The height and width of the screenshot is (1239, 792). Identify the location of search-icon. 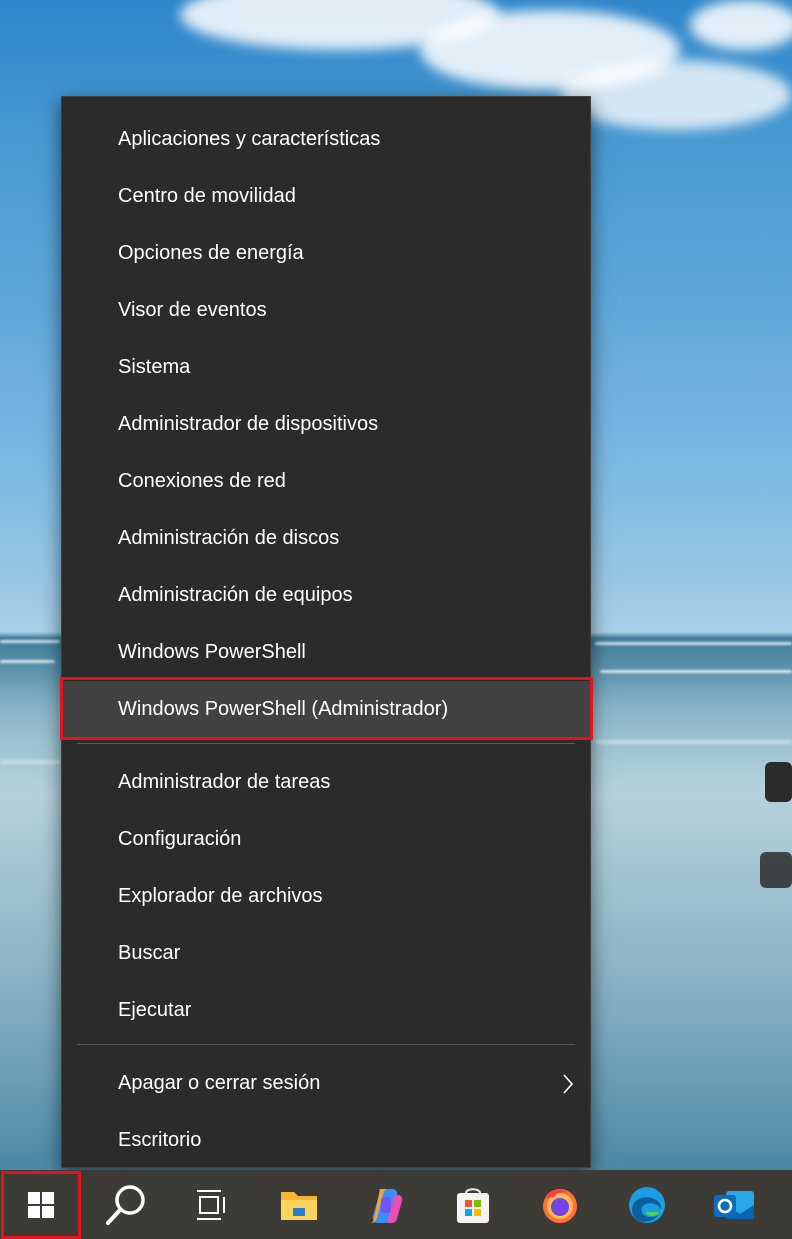
(125, 1204).